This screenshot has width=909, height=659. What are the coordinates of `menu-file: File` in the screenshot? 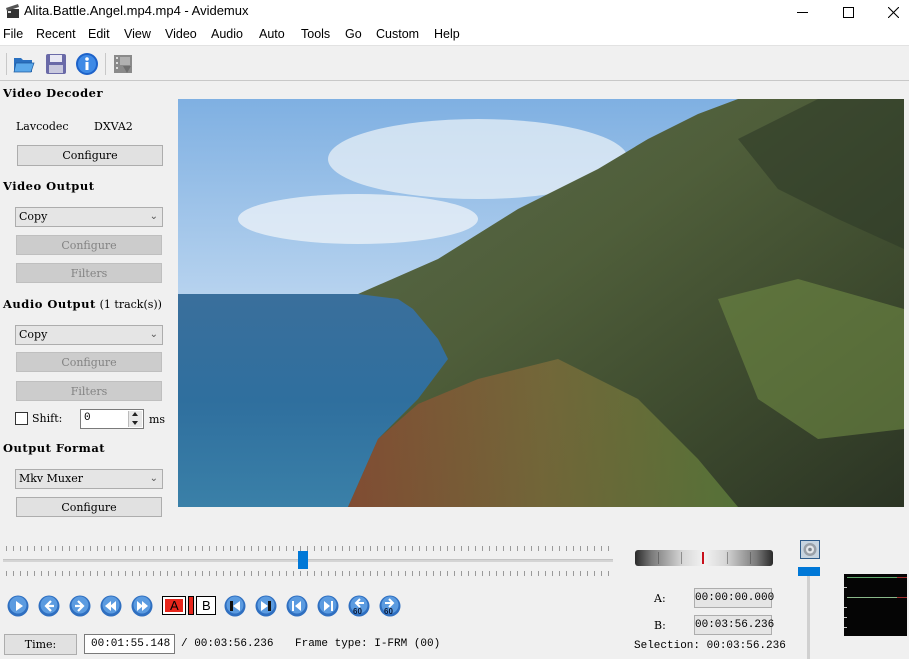 It's located at (13, 34).